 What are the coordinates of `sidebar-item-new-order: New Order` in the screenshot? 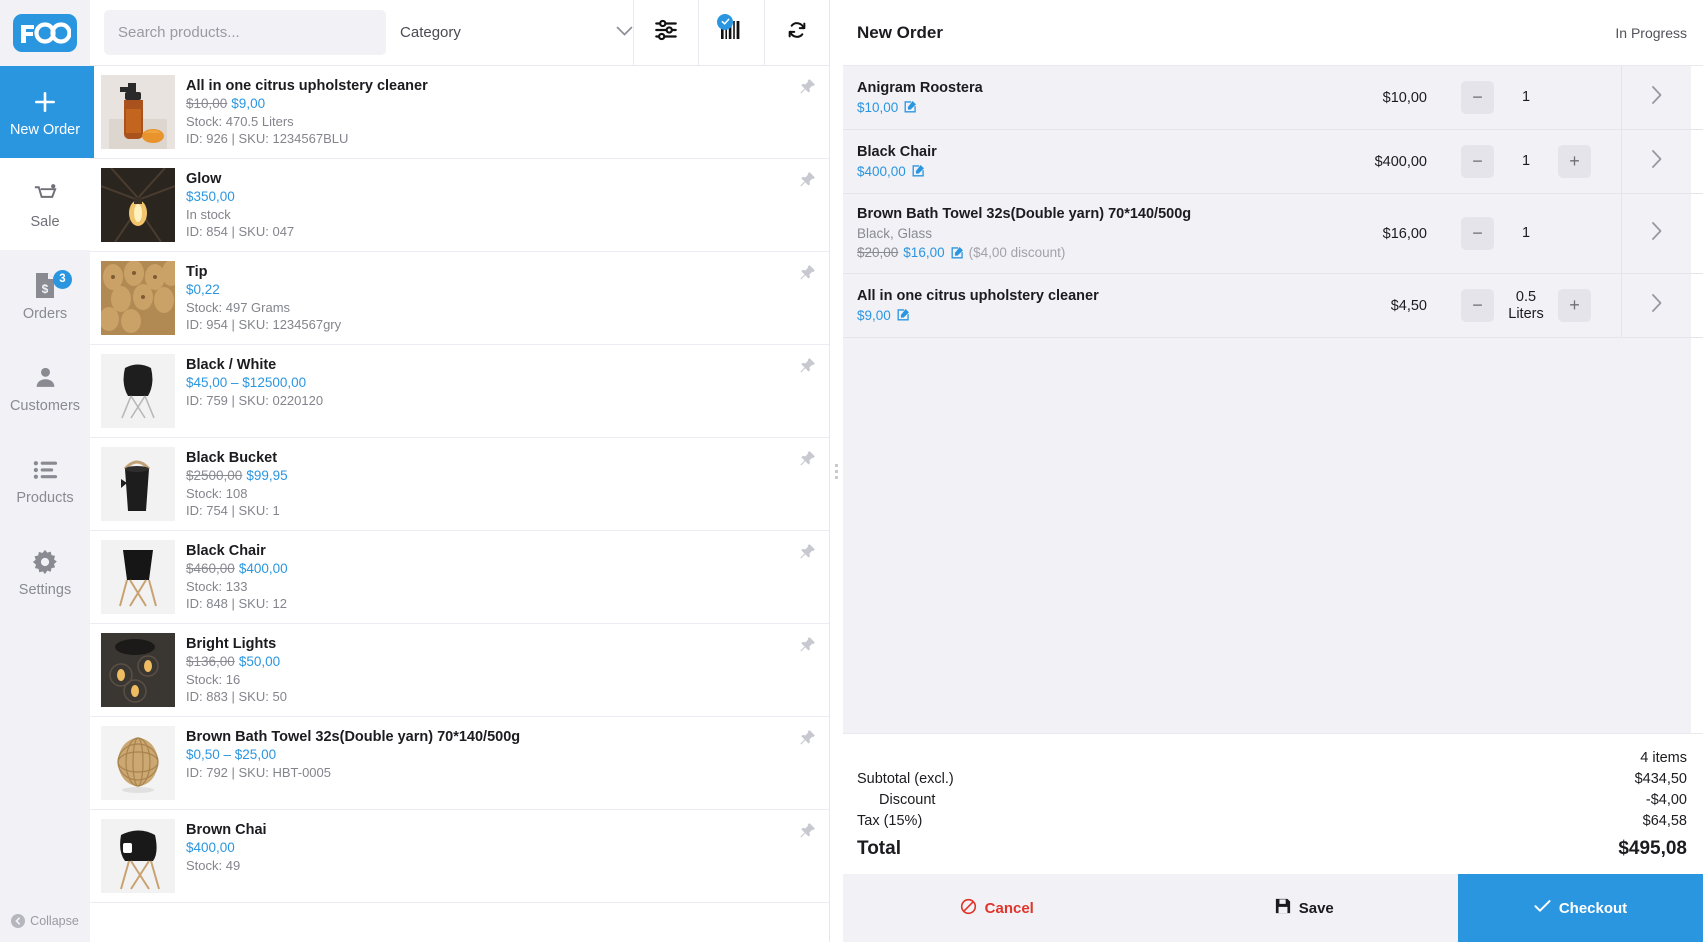 It's located at (45, 112).